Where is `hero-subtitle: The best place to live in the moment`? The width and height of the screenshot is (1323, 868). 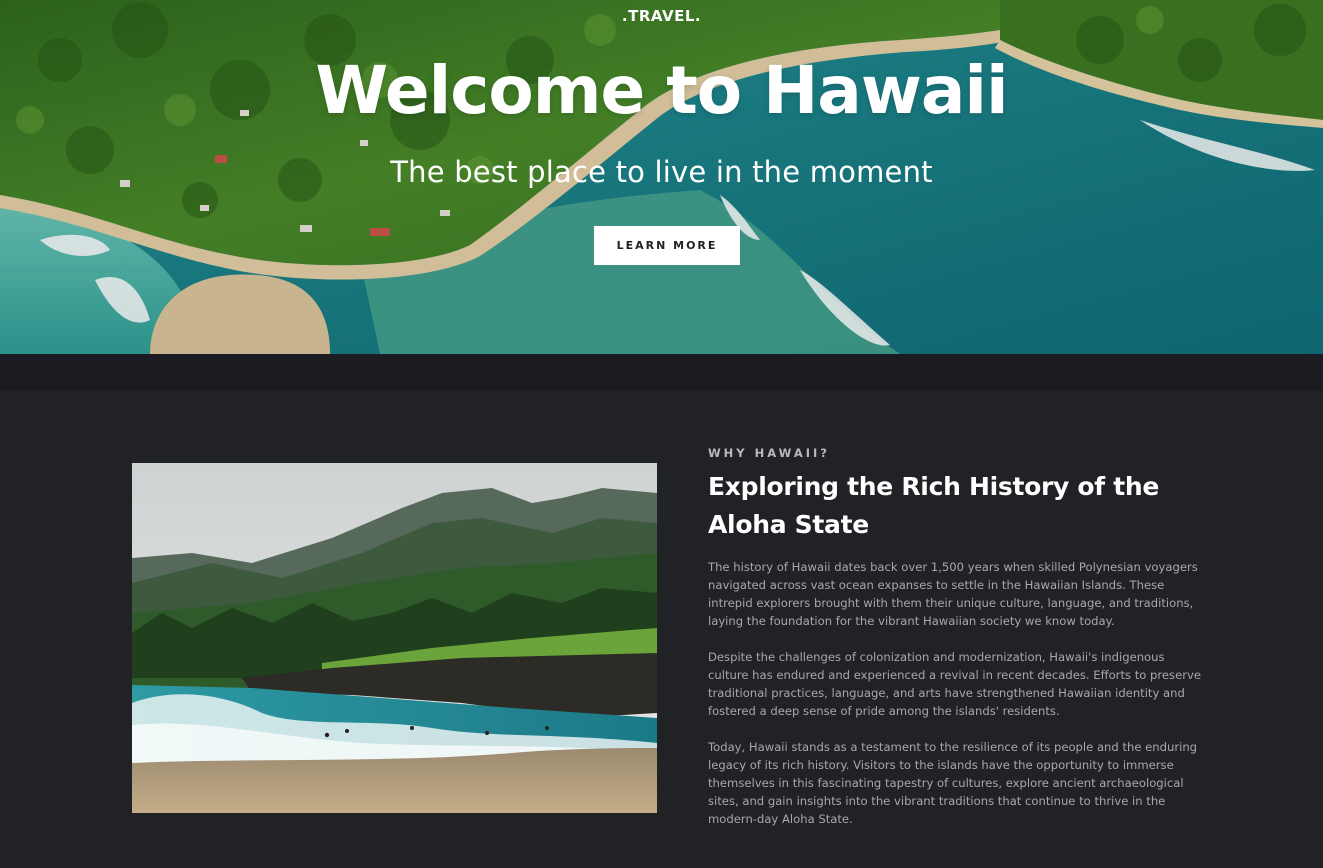 hero-subtitle: The best place to live in the moment is located at coordinates (661, 172).